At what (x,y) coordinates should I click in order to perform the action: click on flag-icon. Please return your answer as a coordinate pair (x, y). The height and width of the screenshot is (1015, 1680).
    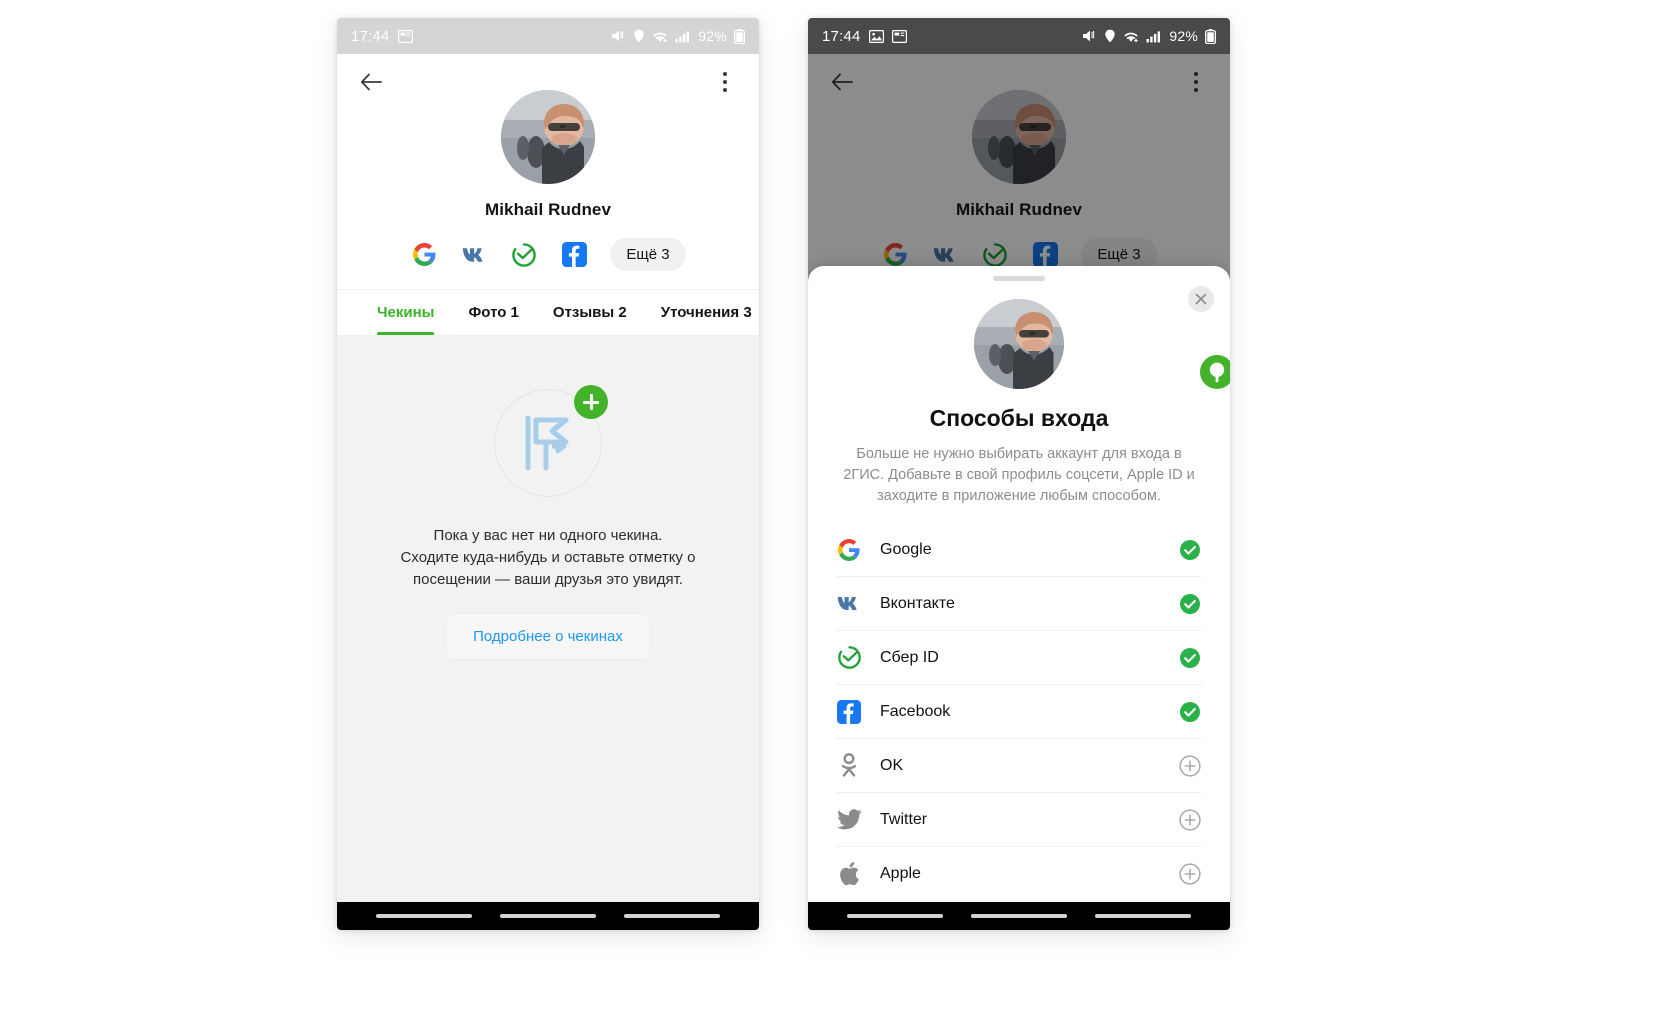
    Looking at the image, I should click on (547, 443).